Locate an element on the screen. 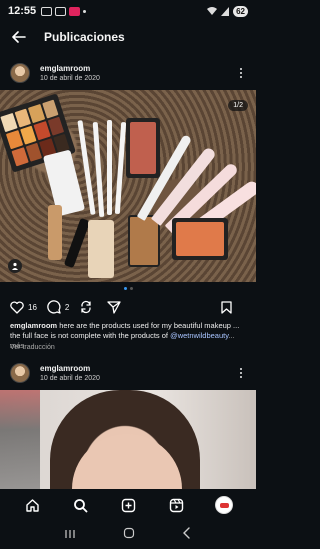 This screenshot has height=549, width=320. like-button: 16 is located at coordinates (23, 307).